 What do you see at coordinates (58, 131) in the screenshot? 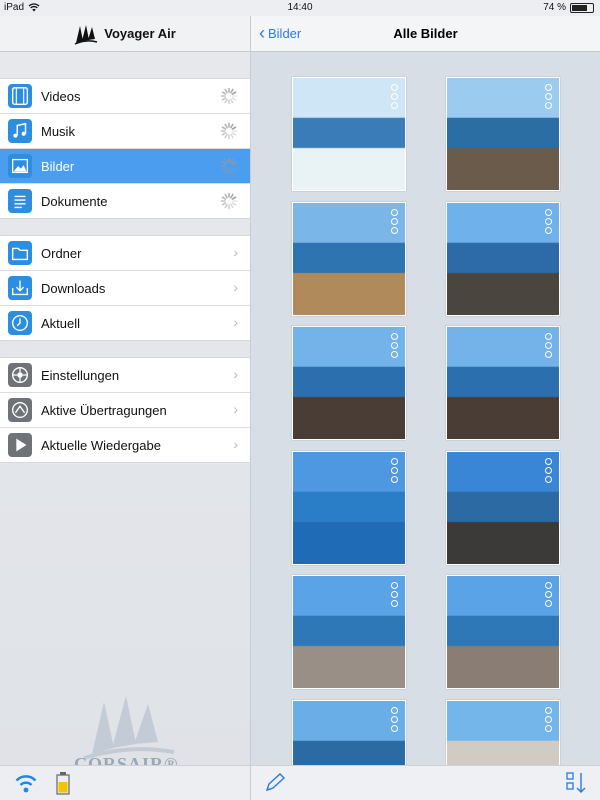
I see `sidebar-item-label: Musik` at bounding box center [58, 131].